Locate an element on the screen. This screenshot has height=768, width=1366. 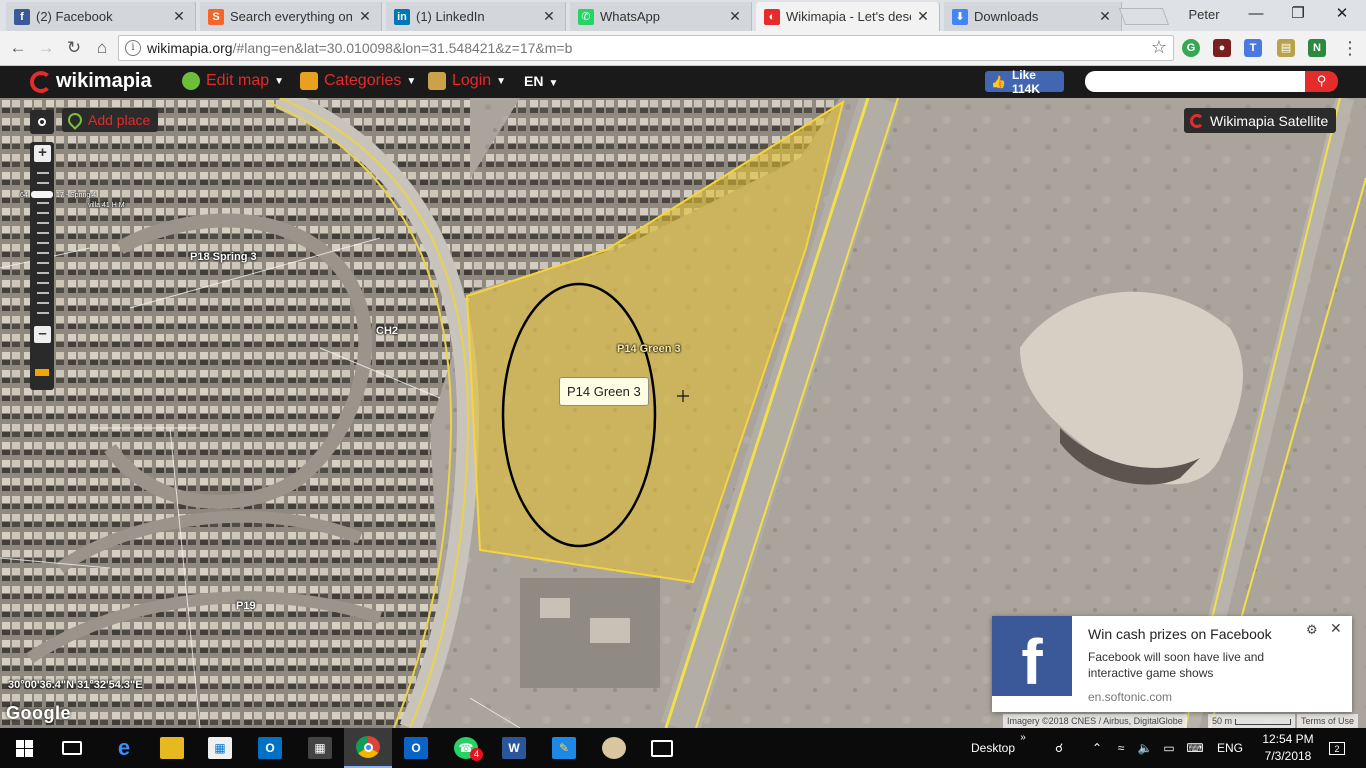
start-button is located at coordinates (24, 748).